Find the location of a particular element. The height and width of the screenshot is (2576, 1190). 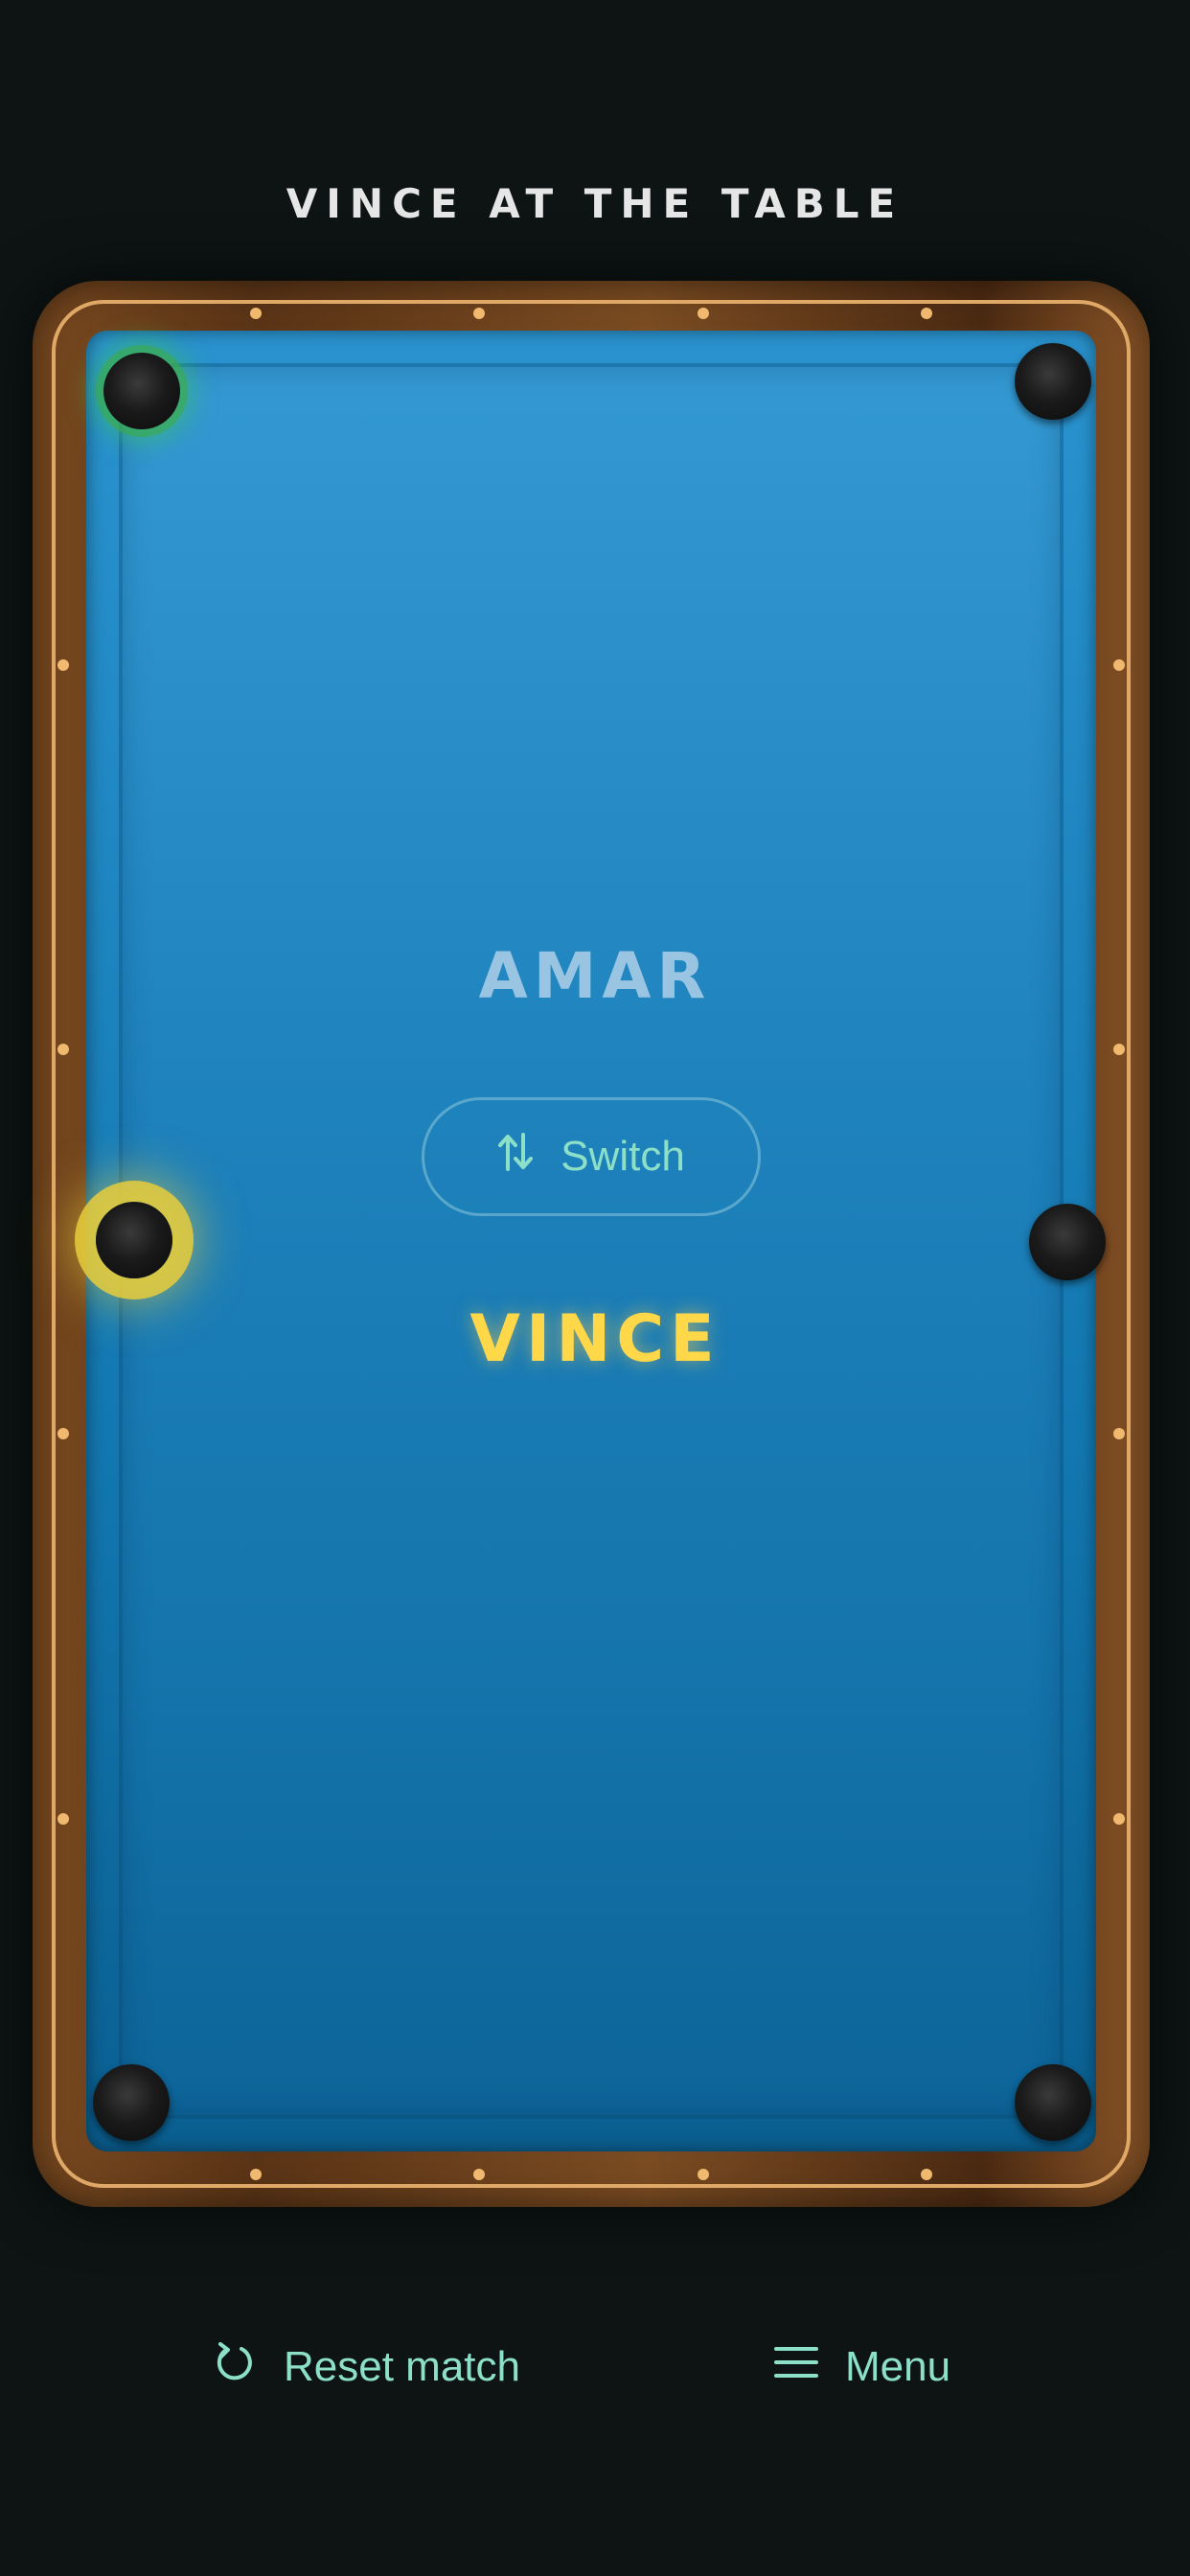

bottom-toolbar: Reset match Menu is located at coordinates (595, 2367).